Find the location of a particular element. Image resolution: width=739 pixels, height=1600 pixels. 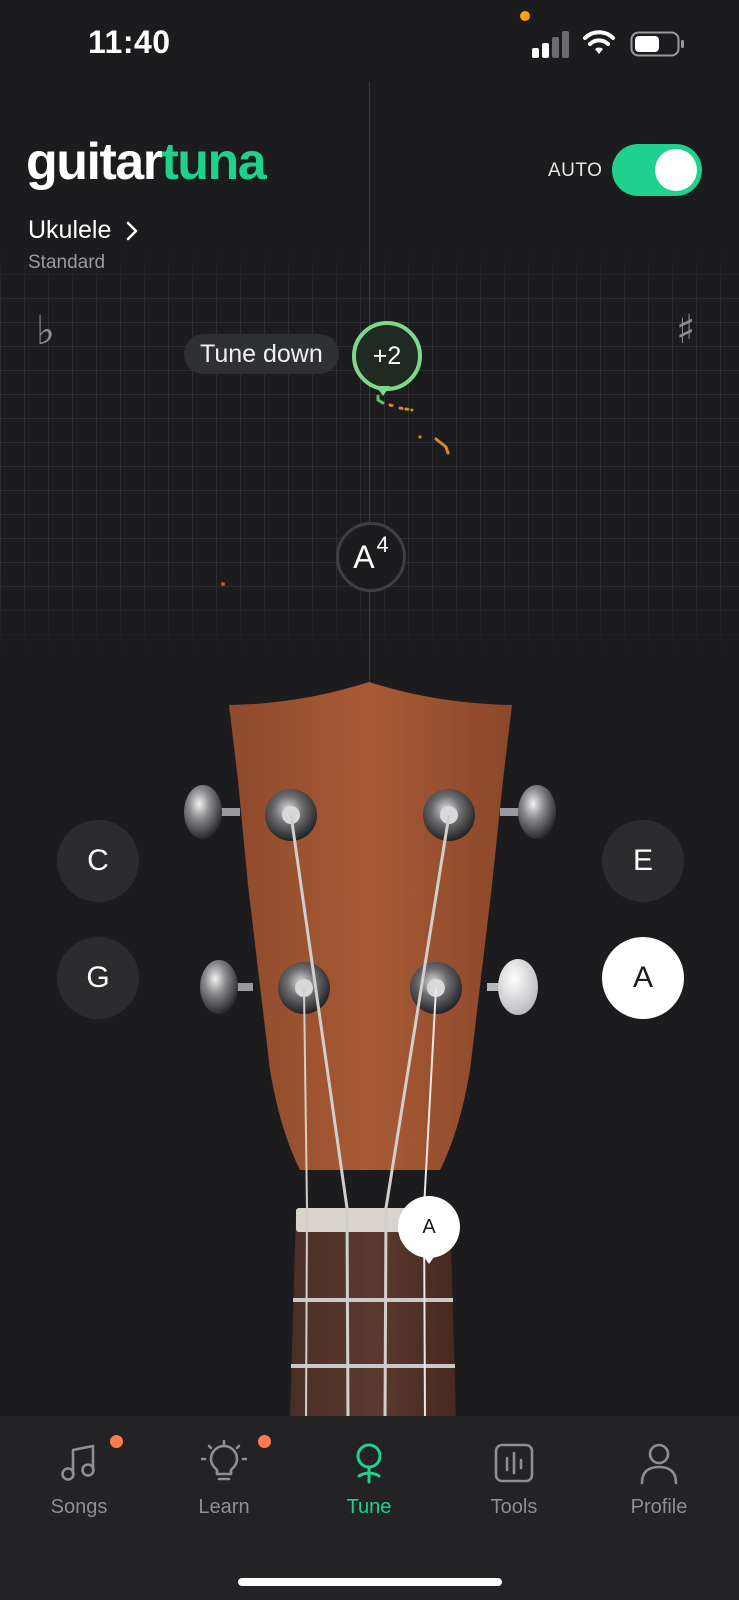

tuning-name: Standard is located at coordinates (67, 262).